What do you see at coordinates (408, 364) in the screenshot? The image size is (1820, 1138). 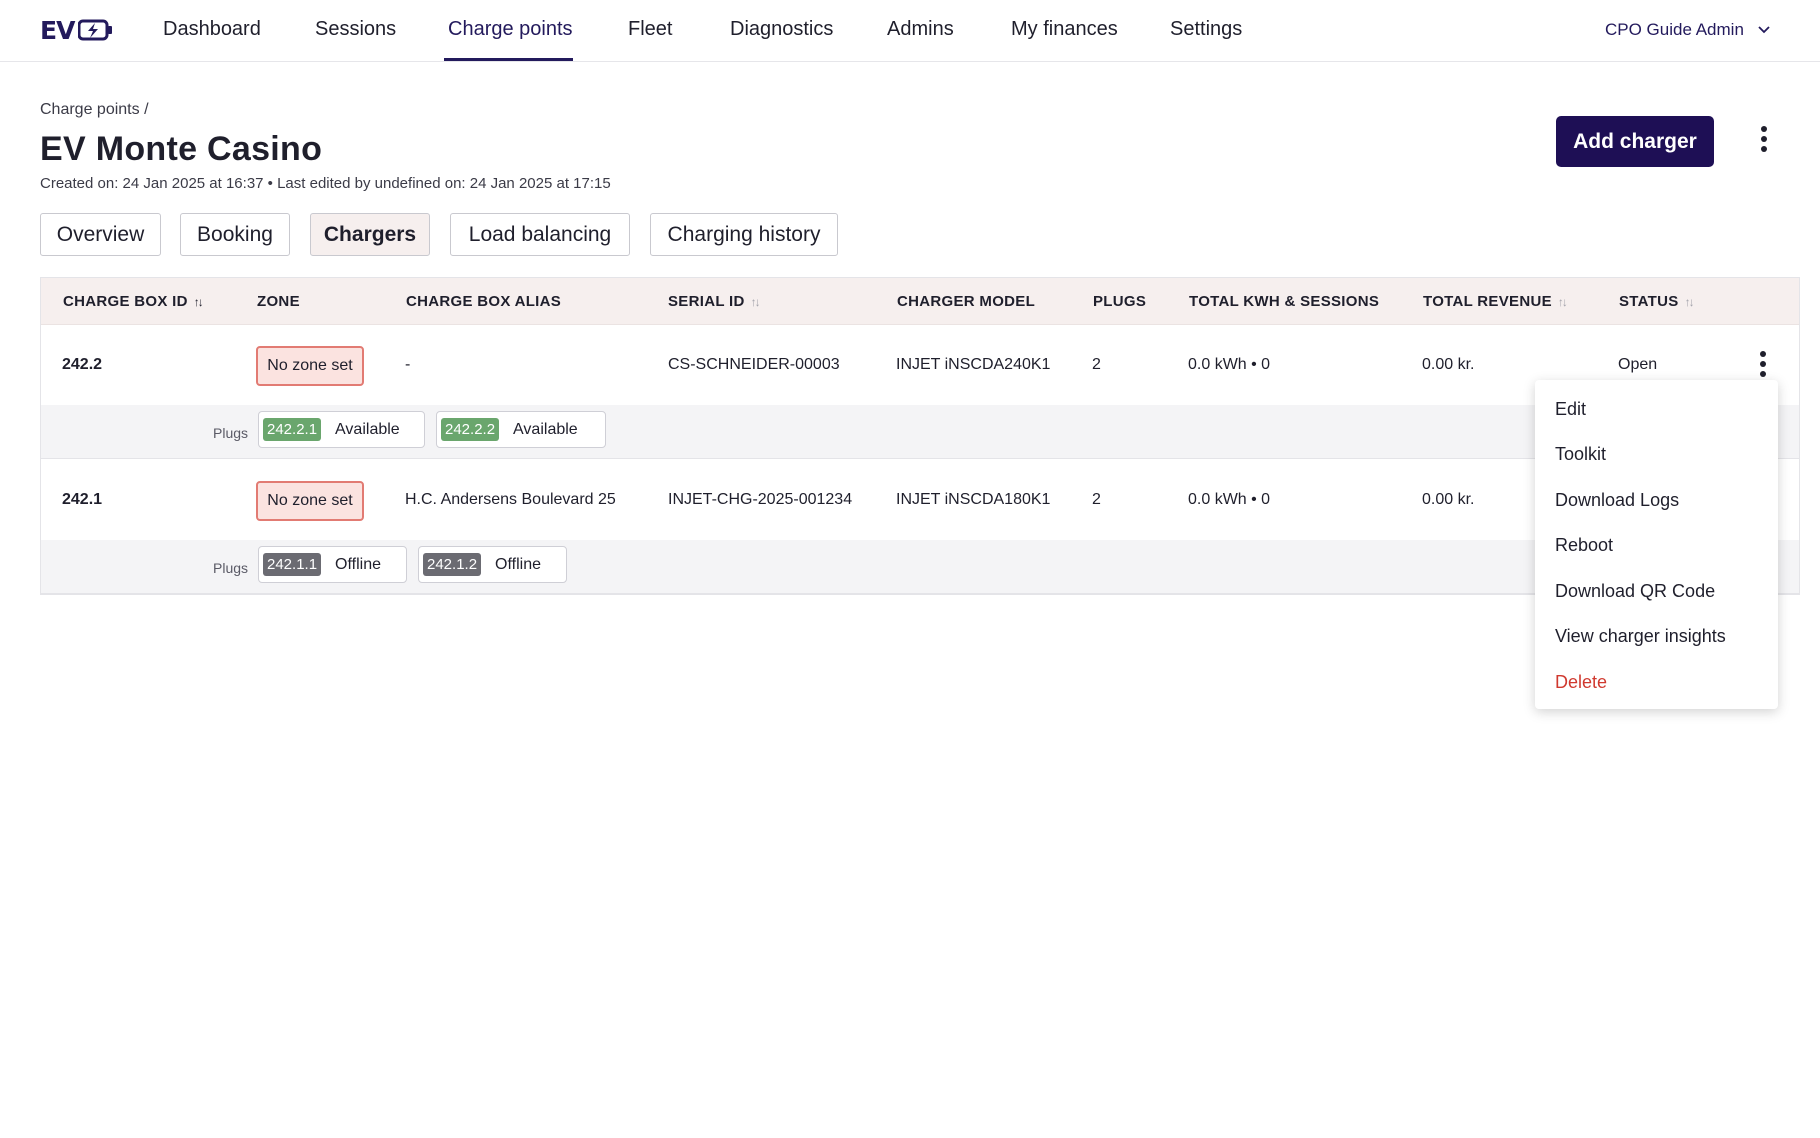 I see `charge-box-alias: -` at bounding box center [408, 364].